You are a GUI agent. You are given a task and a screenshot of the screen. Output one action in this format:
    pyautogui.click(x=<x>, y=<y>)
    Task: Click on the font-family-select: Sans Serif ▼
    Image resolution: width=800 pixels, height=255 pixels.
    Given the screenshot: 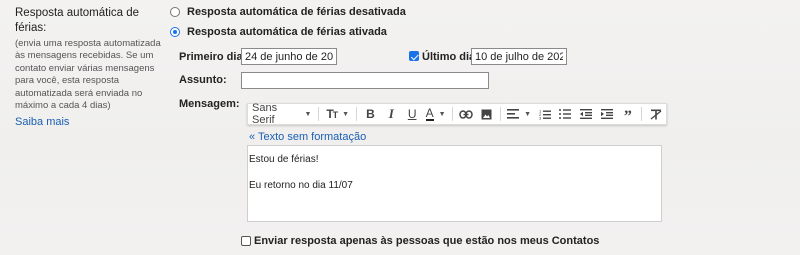 What is the action you would take?
    pyautogui.click(x=281, y=114)
    